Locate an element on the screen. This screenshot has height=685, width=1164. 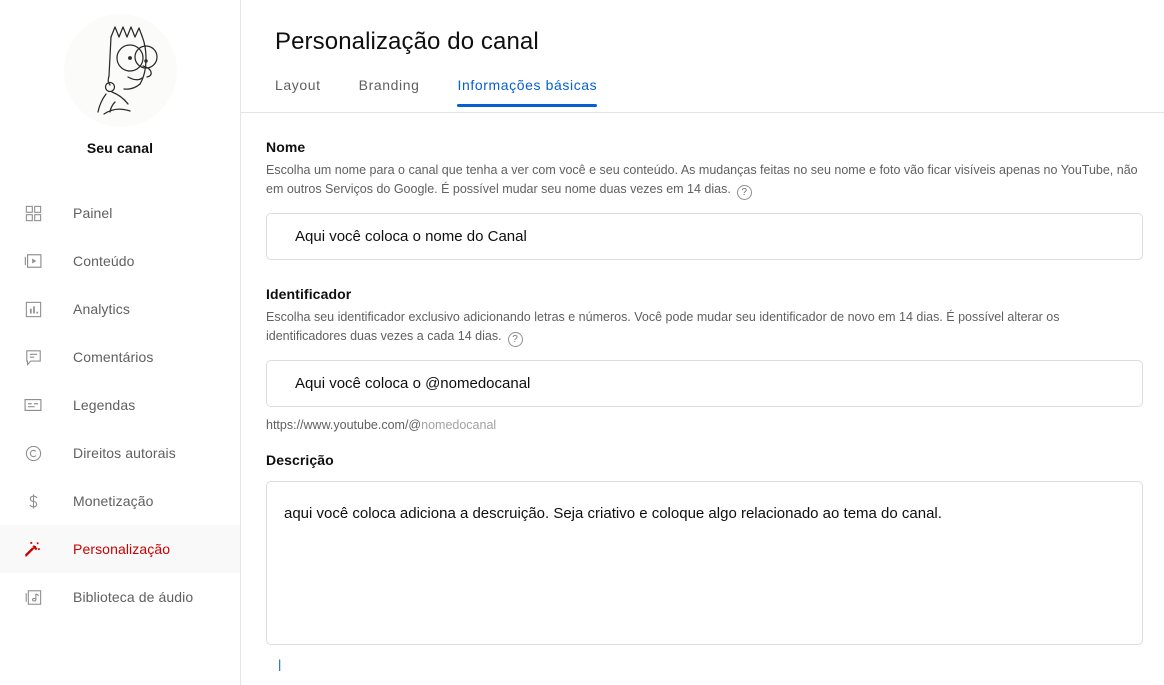
name-input: Aqui você coloca o nome do Canal is located at coordinates (704, 236).